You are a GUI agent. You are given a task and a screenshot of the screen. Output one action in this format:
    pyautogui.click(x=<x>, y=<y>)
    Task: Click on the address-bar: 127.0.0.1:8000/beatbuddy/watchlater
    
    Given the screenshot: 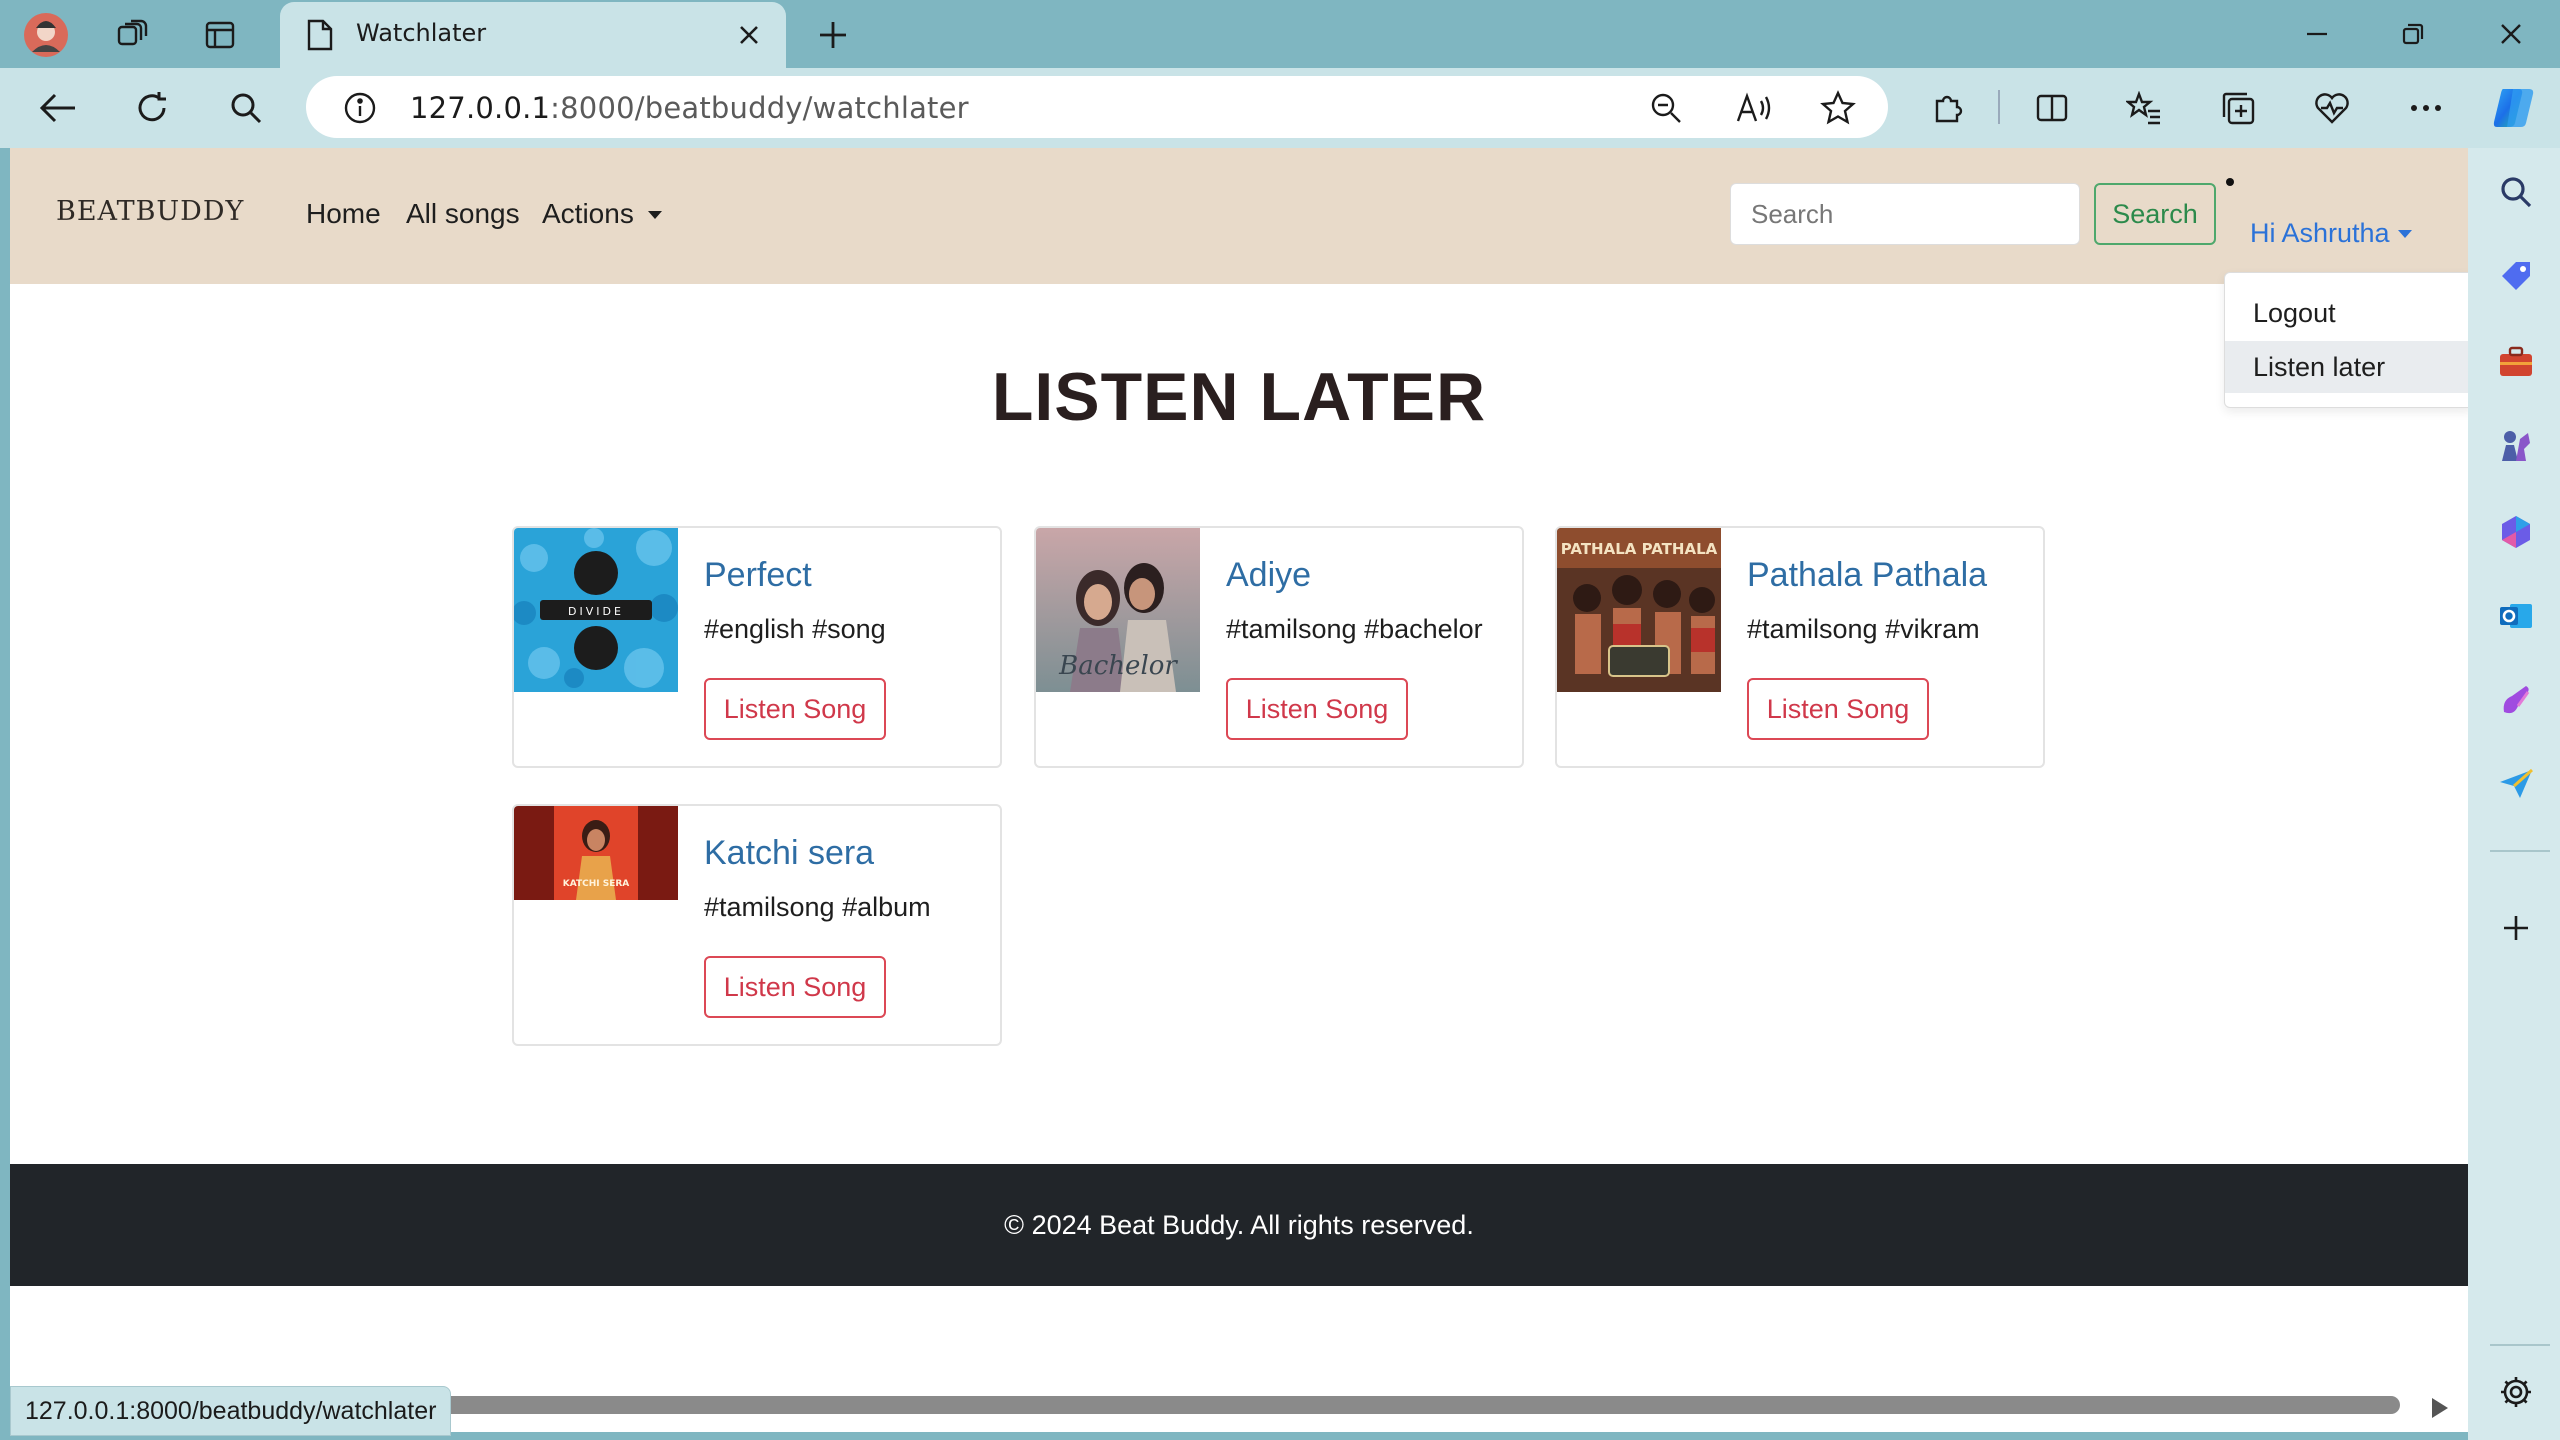 What is the action you would take?
    pyautogui.click(x=1097, y=107)
    